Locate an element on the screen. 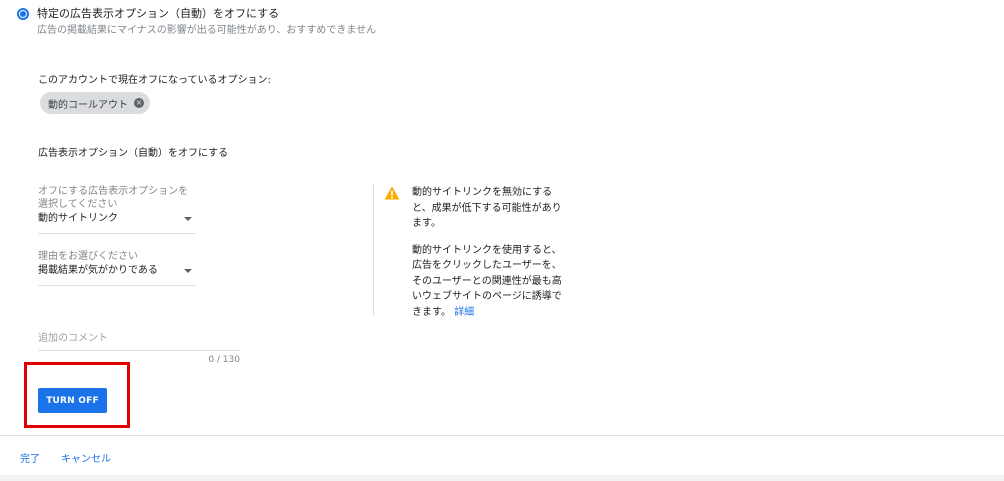 This screenshot has height=481, width=1004. reason-select-value: 掲載結果が気がかりである is located at coordinates (117, 274).